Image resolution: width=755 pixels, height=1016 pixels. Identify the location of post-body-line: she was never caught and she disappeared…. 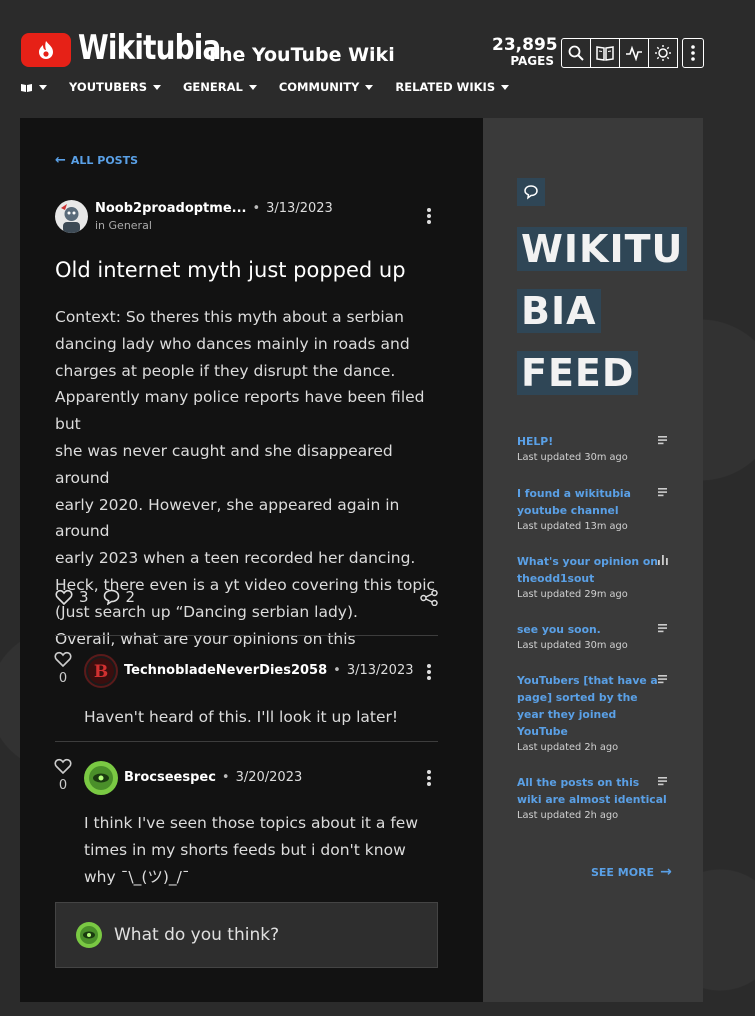
(224, 464).